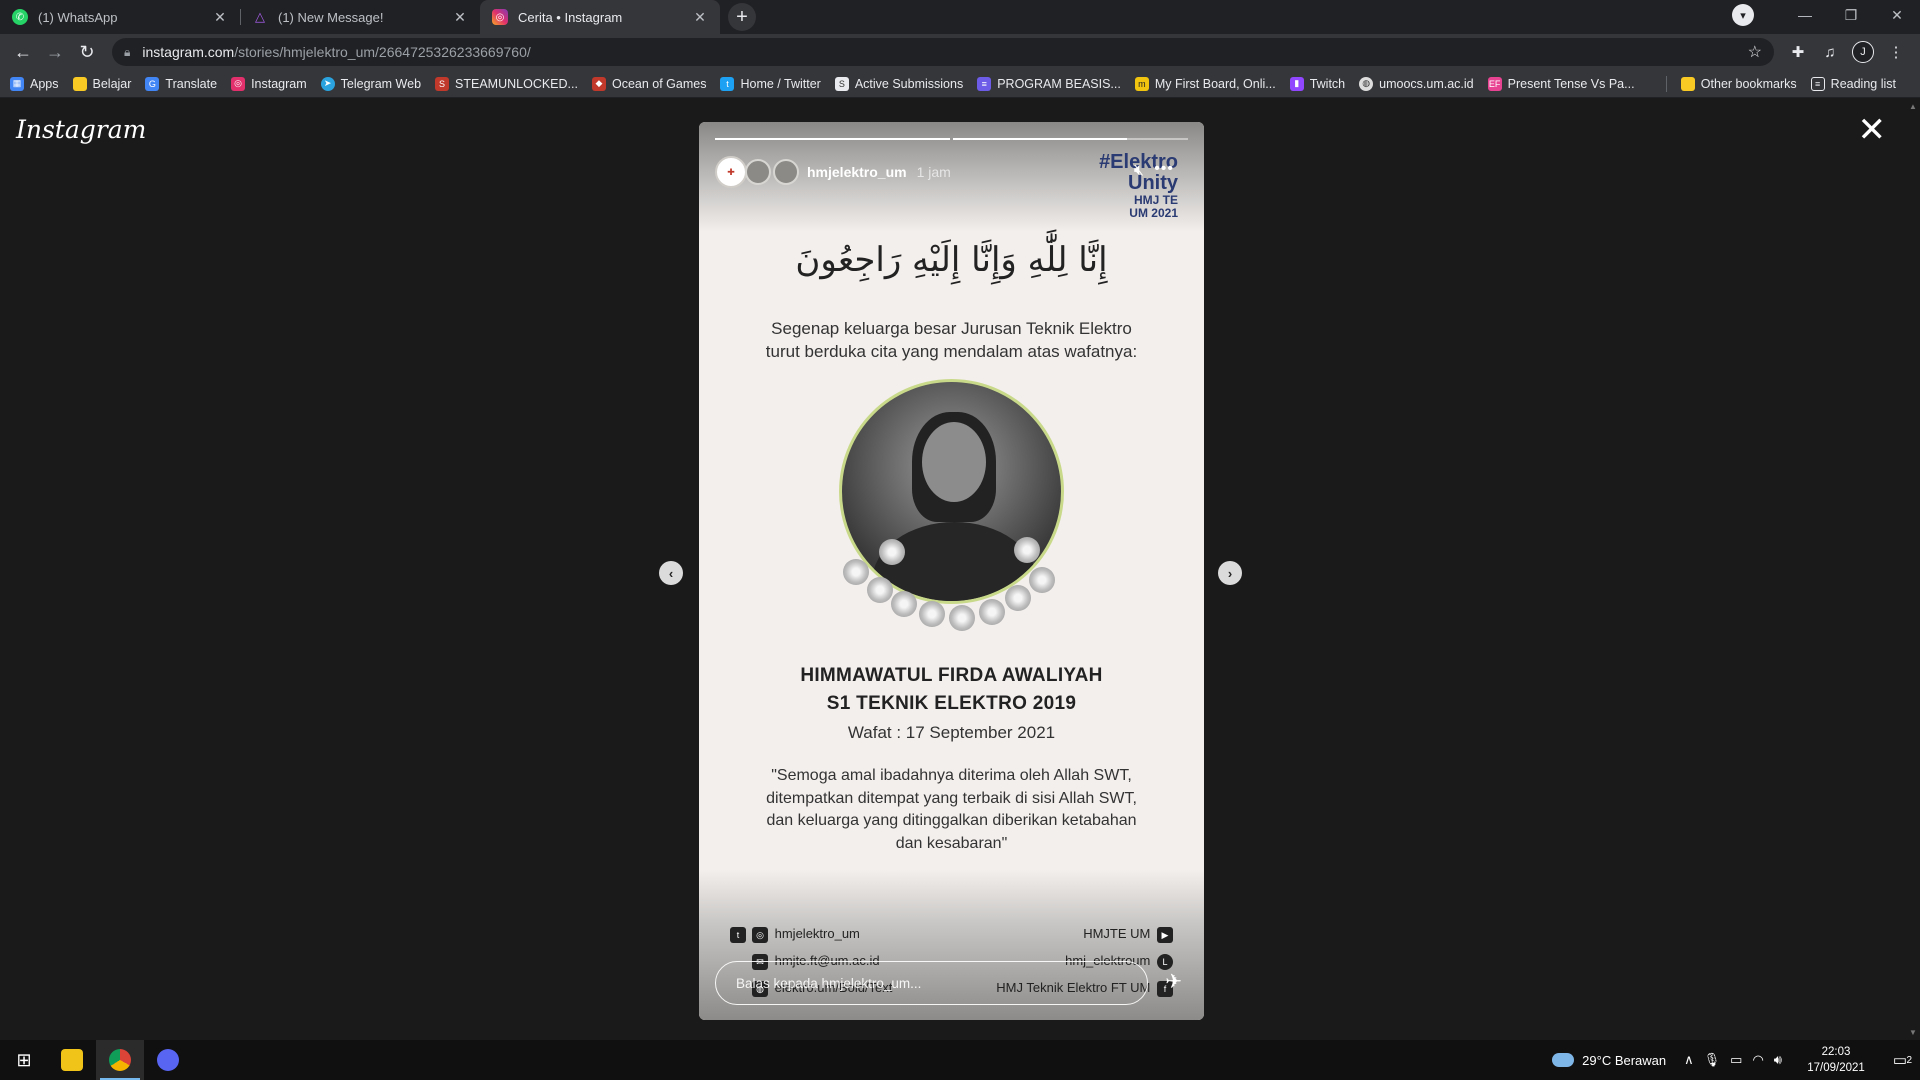 The image size is (1920, 1080). Describe the element at coordinates (238, 83) in the screenshot. I see `instagram-icon: ◎` at that location.